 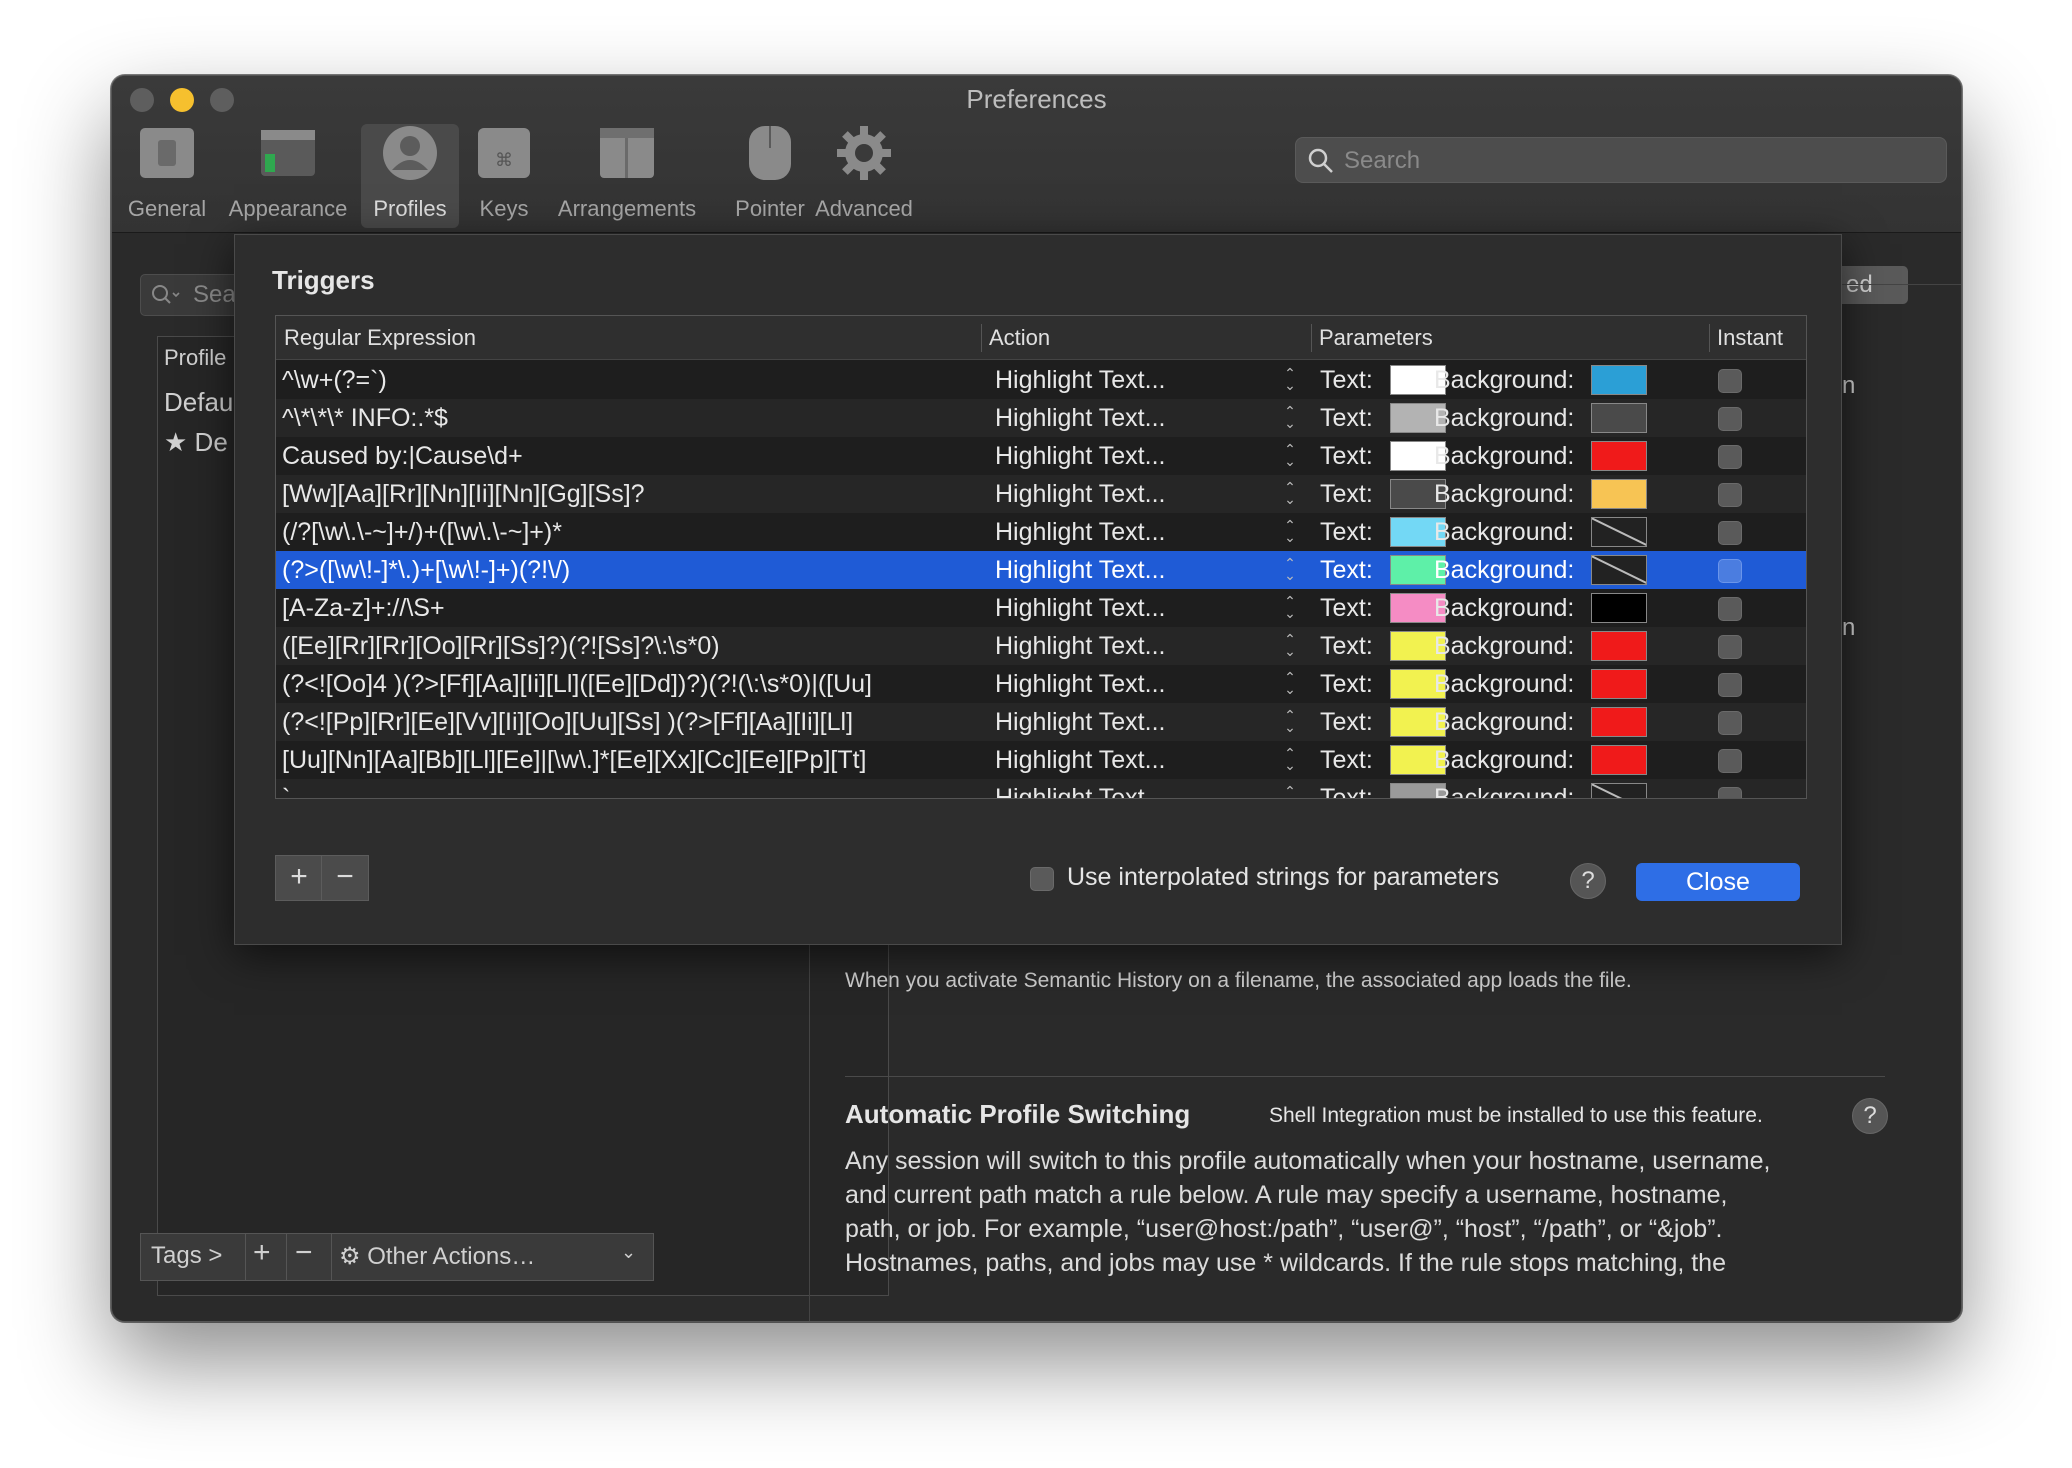 I want to click on regex-cell: ^\*\*\* INFO:.*$, so click(x=627, y=418).